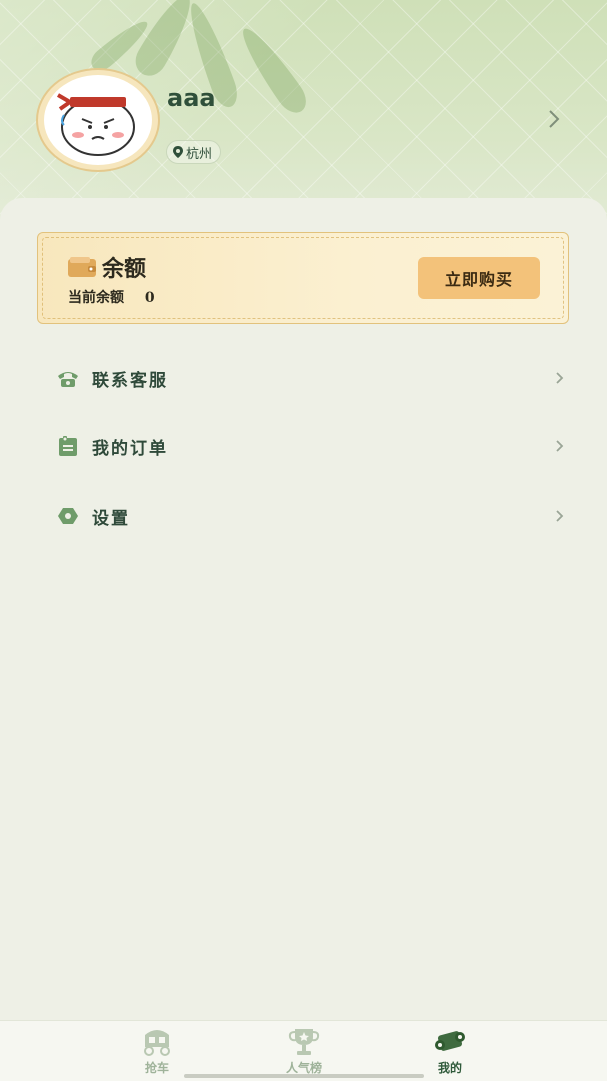 The width and height of the screenshot is (607, 1081). Describe the element at coordinates (68, 379) in the screenshot. I see `phone-icon` at that location.